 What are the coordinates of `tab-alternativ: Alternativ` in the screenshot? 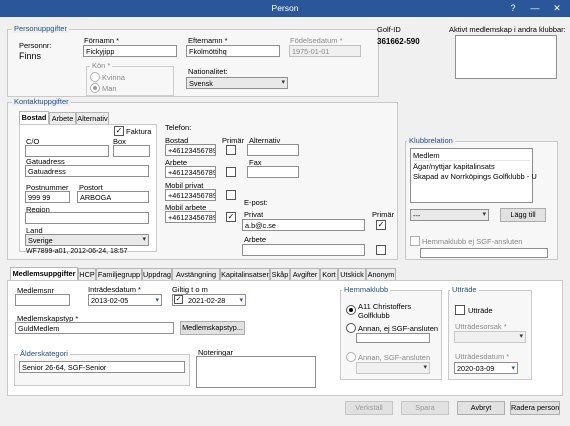 It's located at (92, 118).